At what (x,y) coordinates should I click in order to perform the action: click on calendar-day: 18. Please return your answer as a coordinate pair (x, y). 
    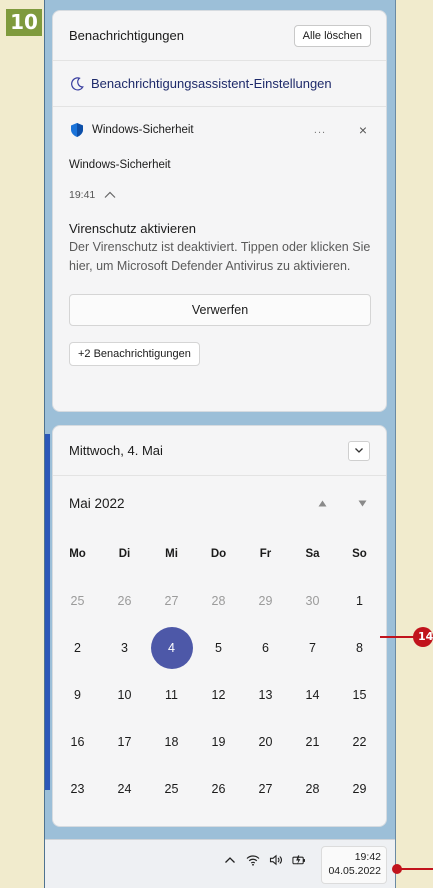
    Looking at the image, I should click on (171, 741).